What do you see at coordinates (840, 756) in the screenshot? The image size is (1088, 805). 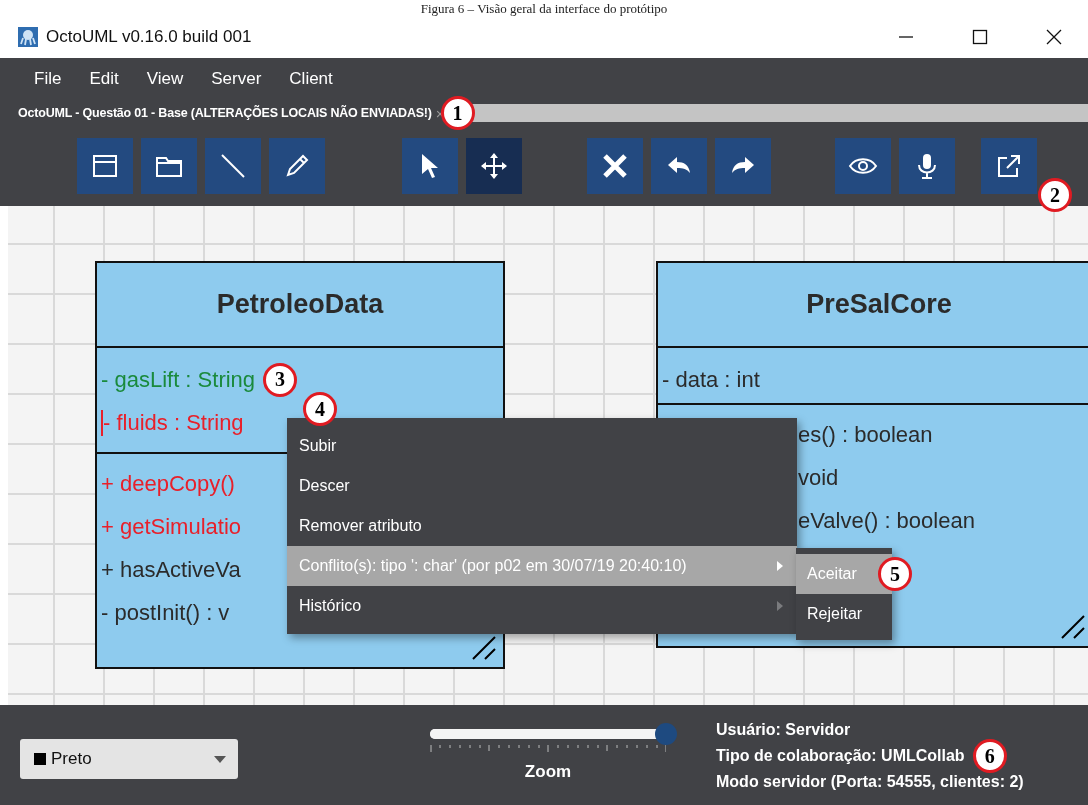 I see `status-text: Tipo de colaboração: UMLCollab` at bounding box center [840, 756].